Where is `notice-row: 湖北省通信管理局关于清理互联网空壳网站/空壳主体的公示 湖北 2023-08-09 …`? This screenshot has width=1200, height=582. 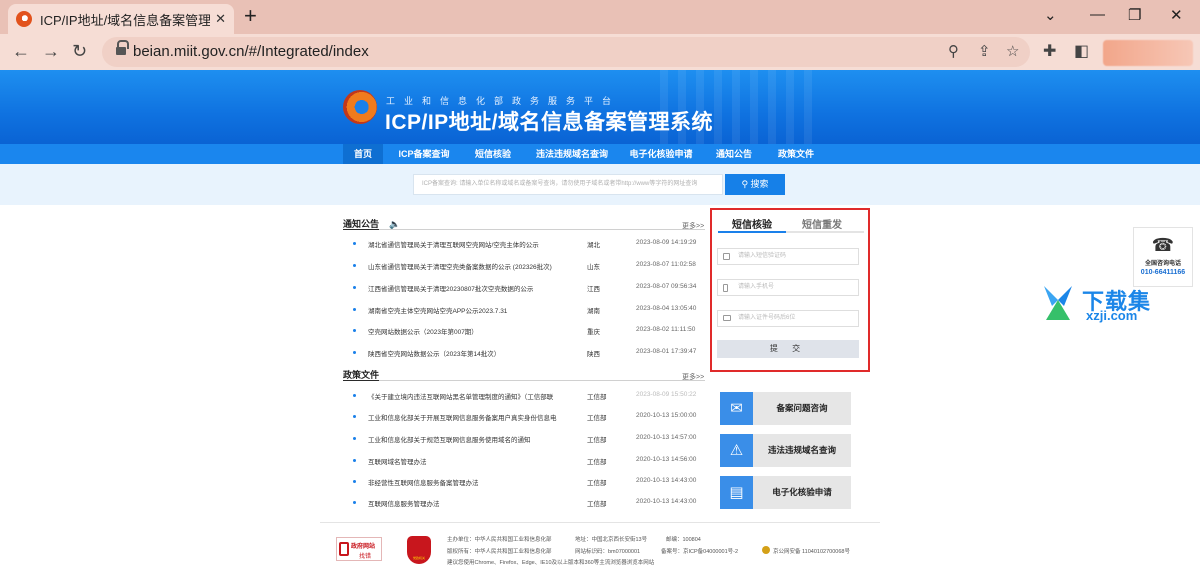 notice-row: 湖北省通信管理局关于清理互联网空壳网站/空壳主体的公示 湖北 2023-08-09 … is located at coordinates (527, 246).